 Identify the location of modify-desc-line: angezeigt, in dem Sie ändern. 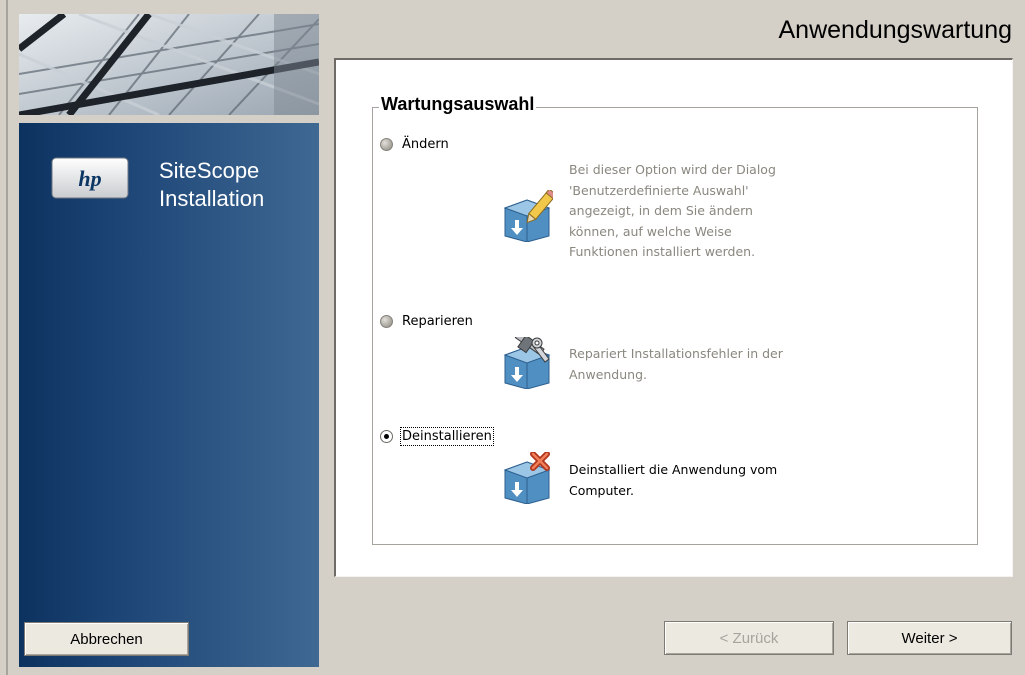
(661, 210).